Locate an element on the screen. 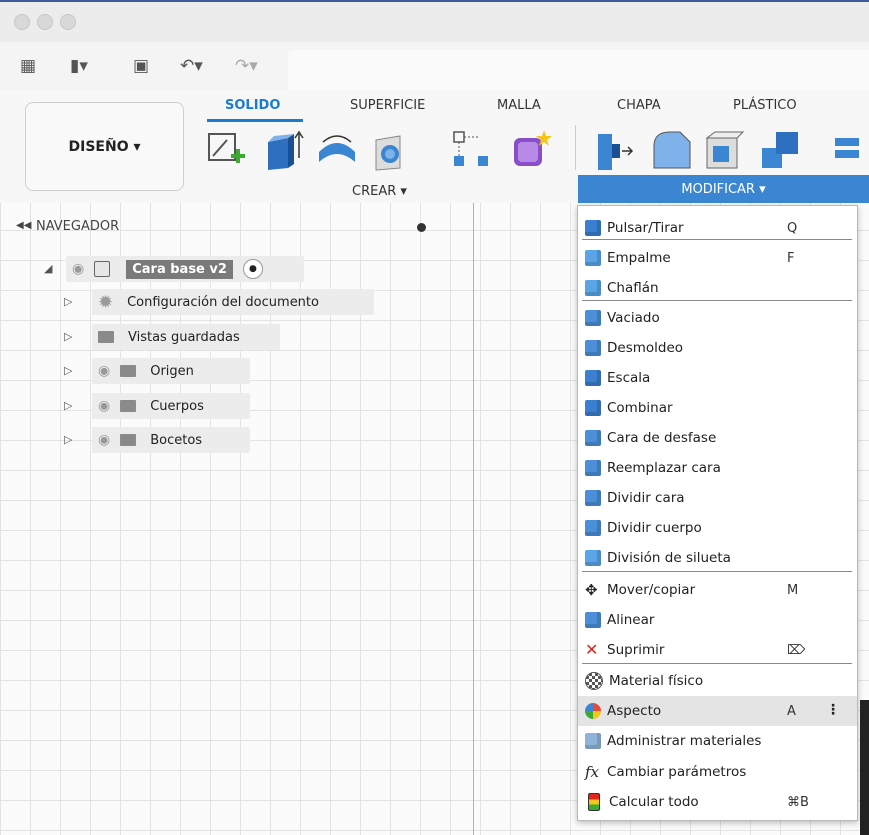  menu-item-chamfer: Chaflán is located at coordinates (717, 288).